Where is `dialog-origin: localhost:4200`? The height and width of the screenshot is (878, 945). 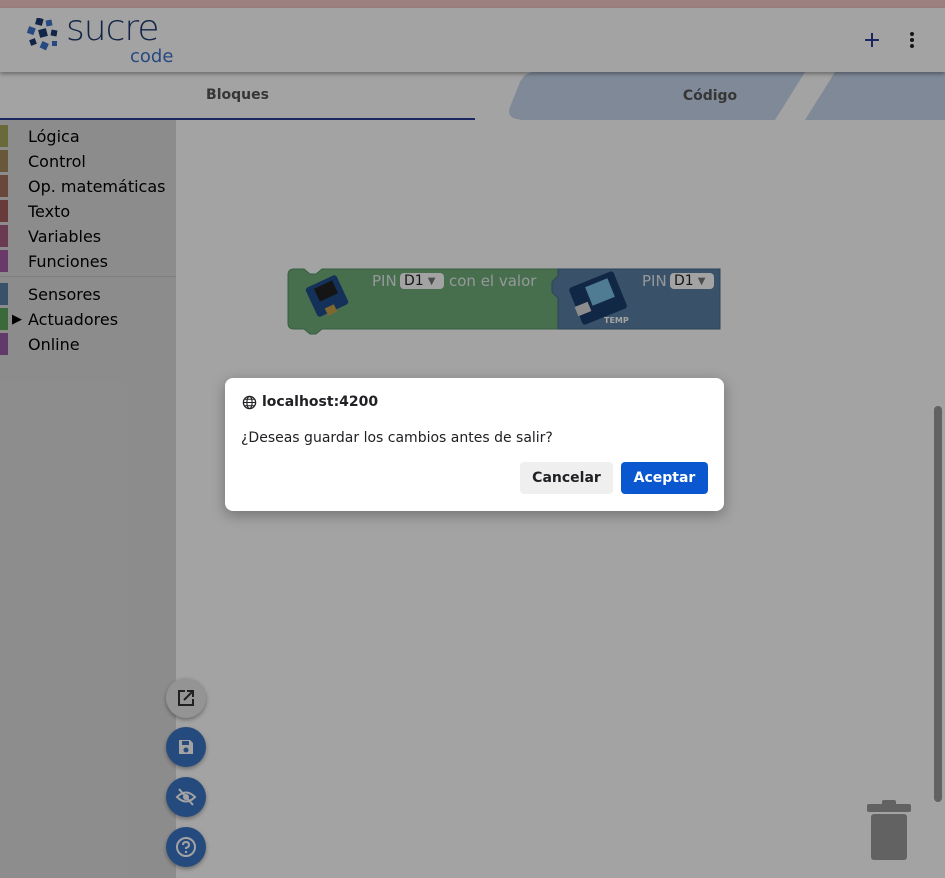
dialog-origin: localhost:4200 is located at coordinates (310, 402).